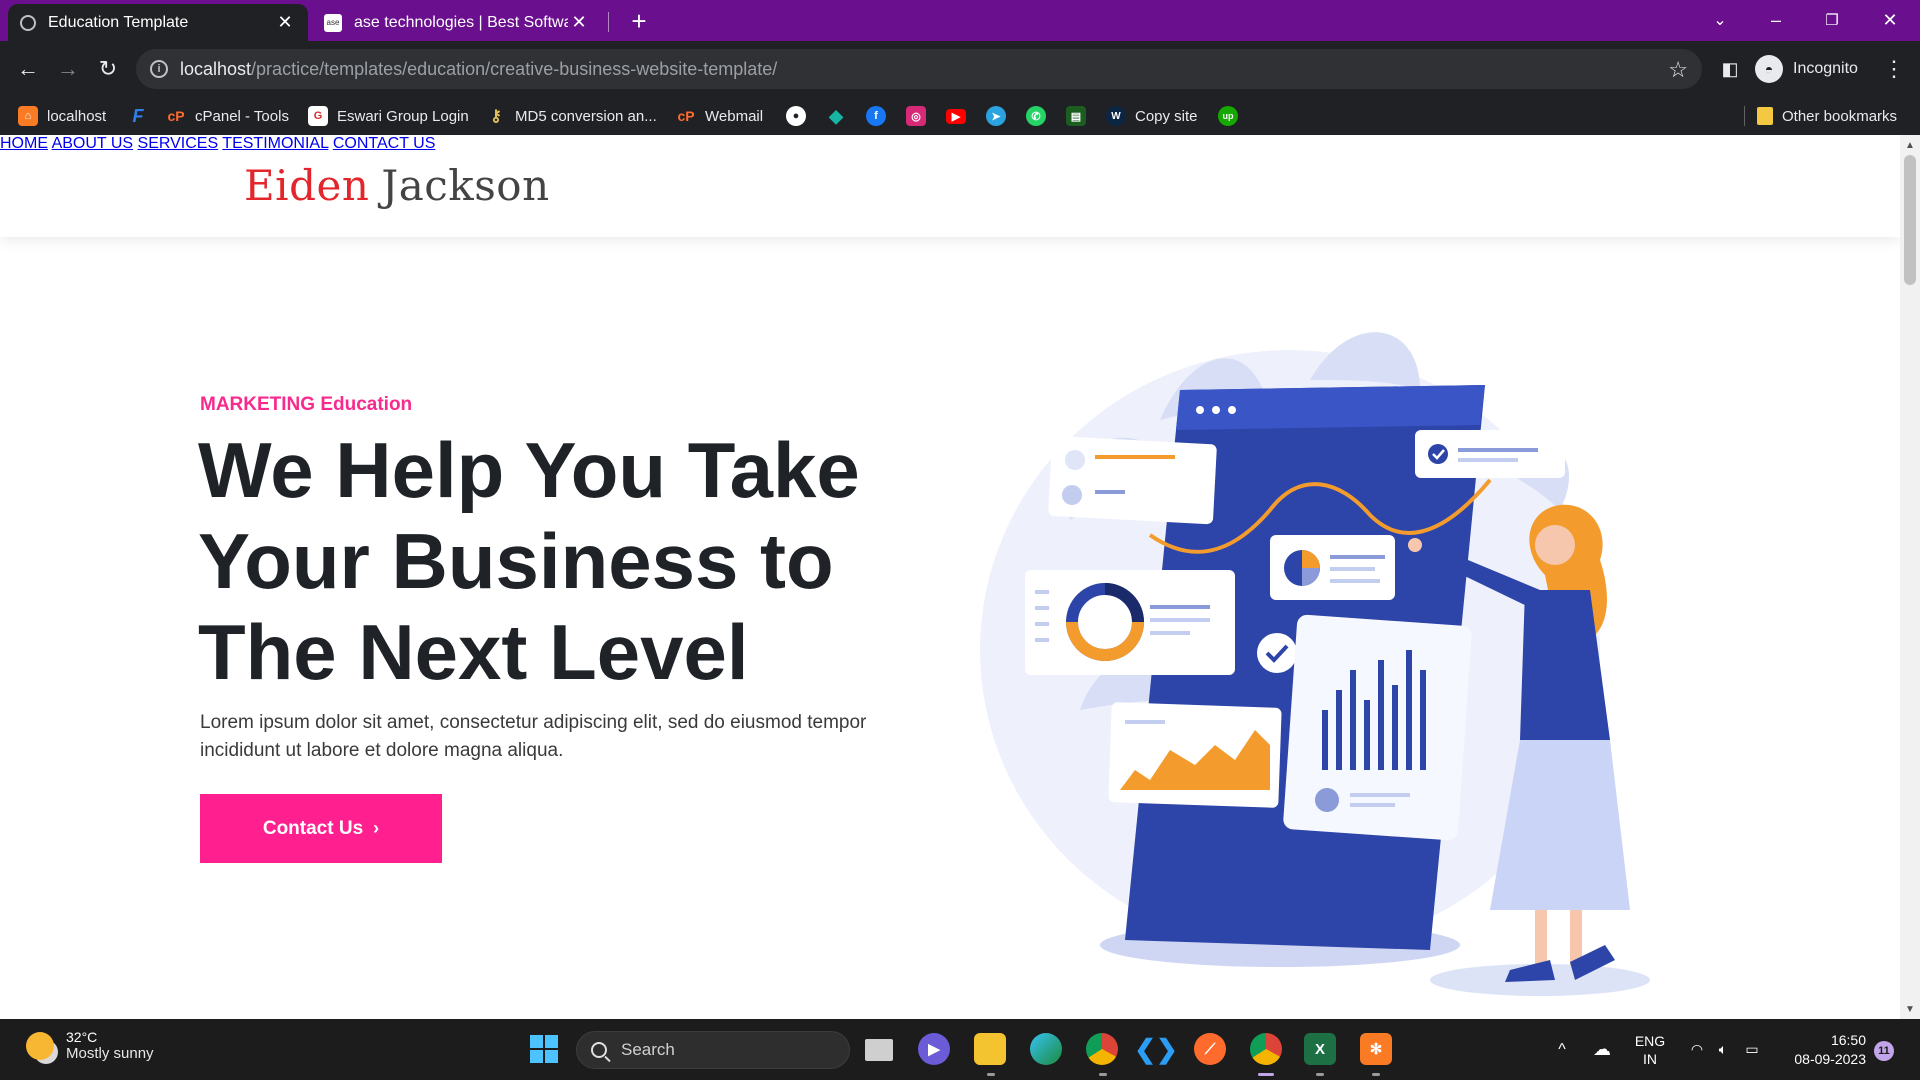 This screenshot has height=1080, width=1920. Describe the element at coordinates (1720, 20) in the screenshot. I see `tab-search-chevron-icon: ⌄` at that location.